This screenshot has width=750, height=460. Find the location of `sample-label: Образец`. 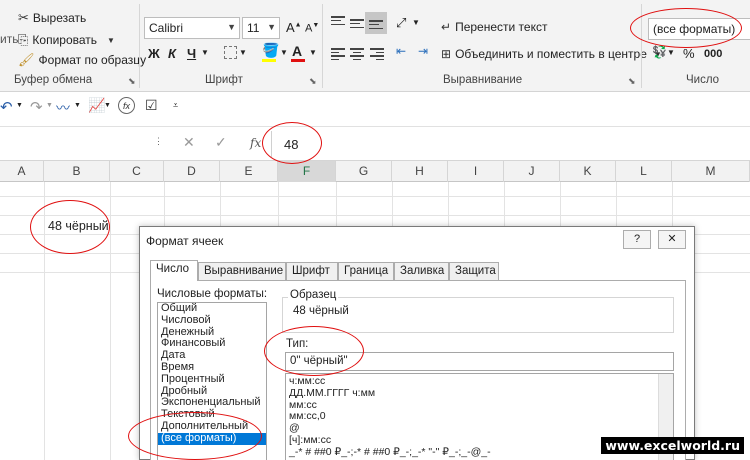

sample-label: Образец is located at coordinates (313, 295).